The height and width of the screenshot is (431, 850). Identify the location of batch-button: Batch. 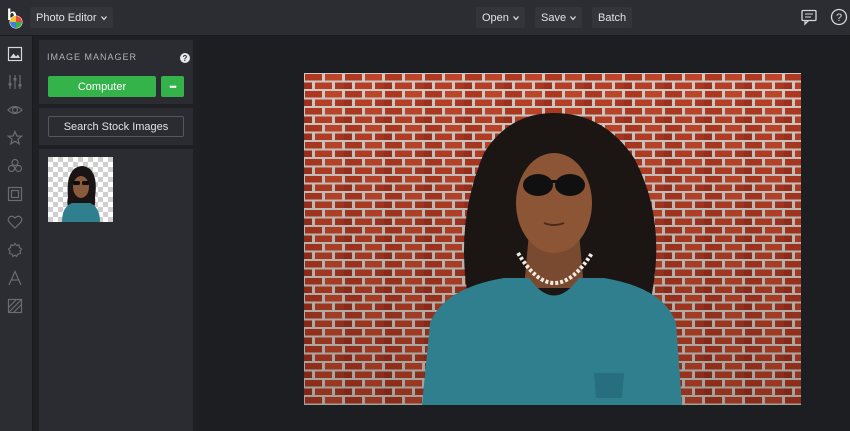
(612, 17).